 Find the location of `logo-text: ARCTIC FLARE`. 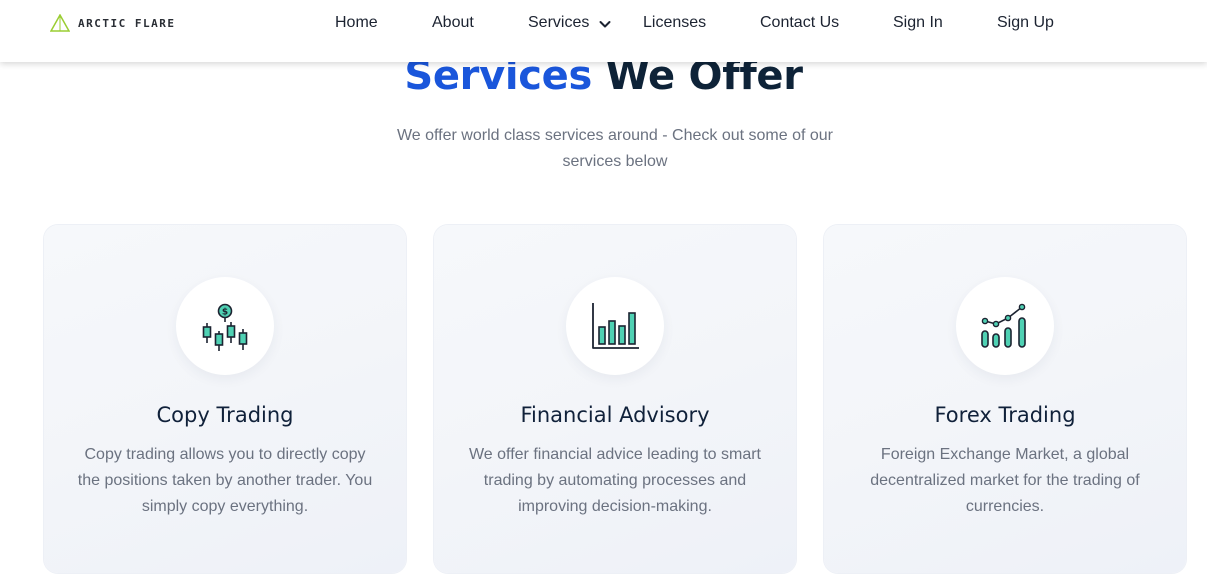

logo-text: ARCTIC FLARE is located at coordinates (127, 23).